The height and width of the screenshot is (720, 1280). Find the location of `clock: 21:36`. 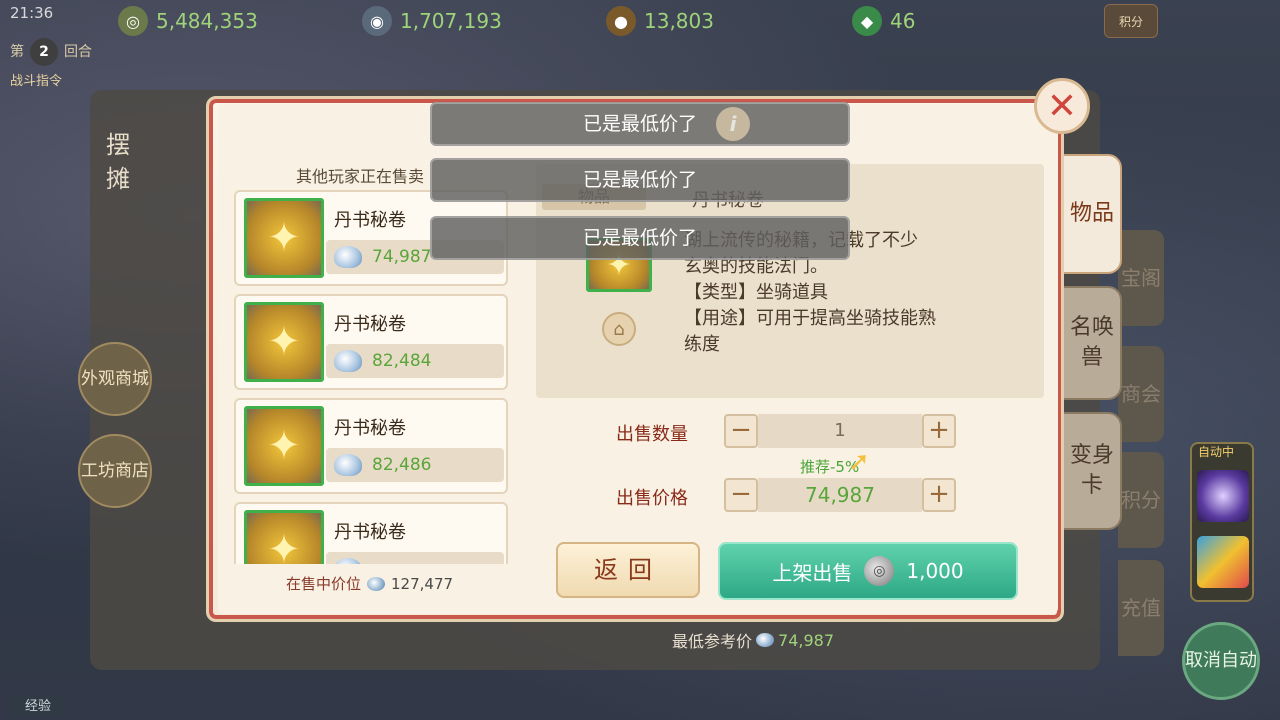

clock: 21:36 is located at coordinates (32, 13).